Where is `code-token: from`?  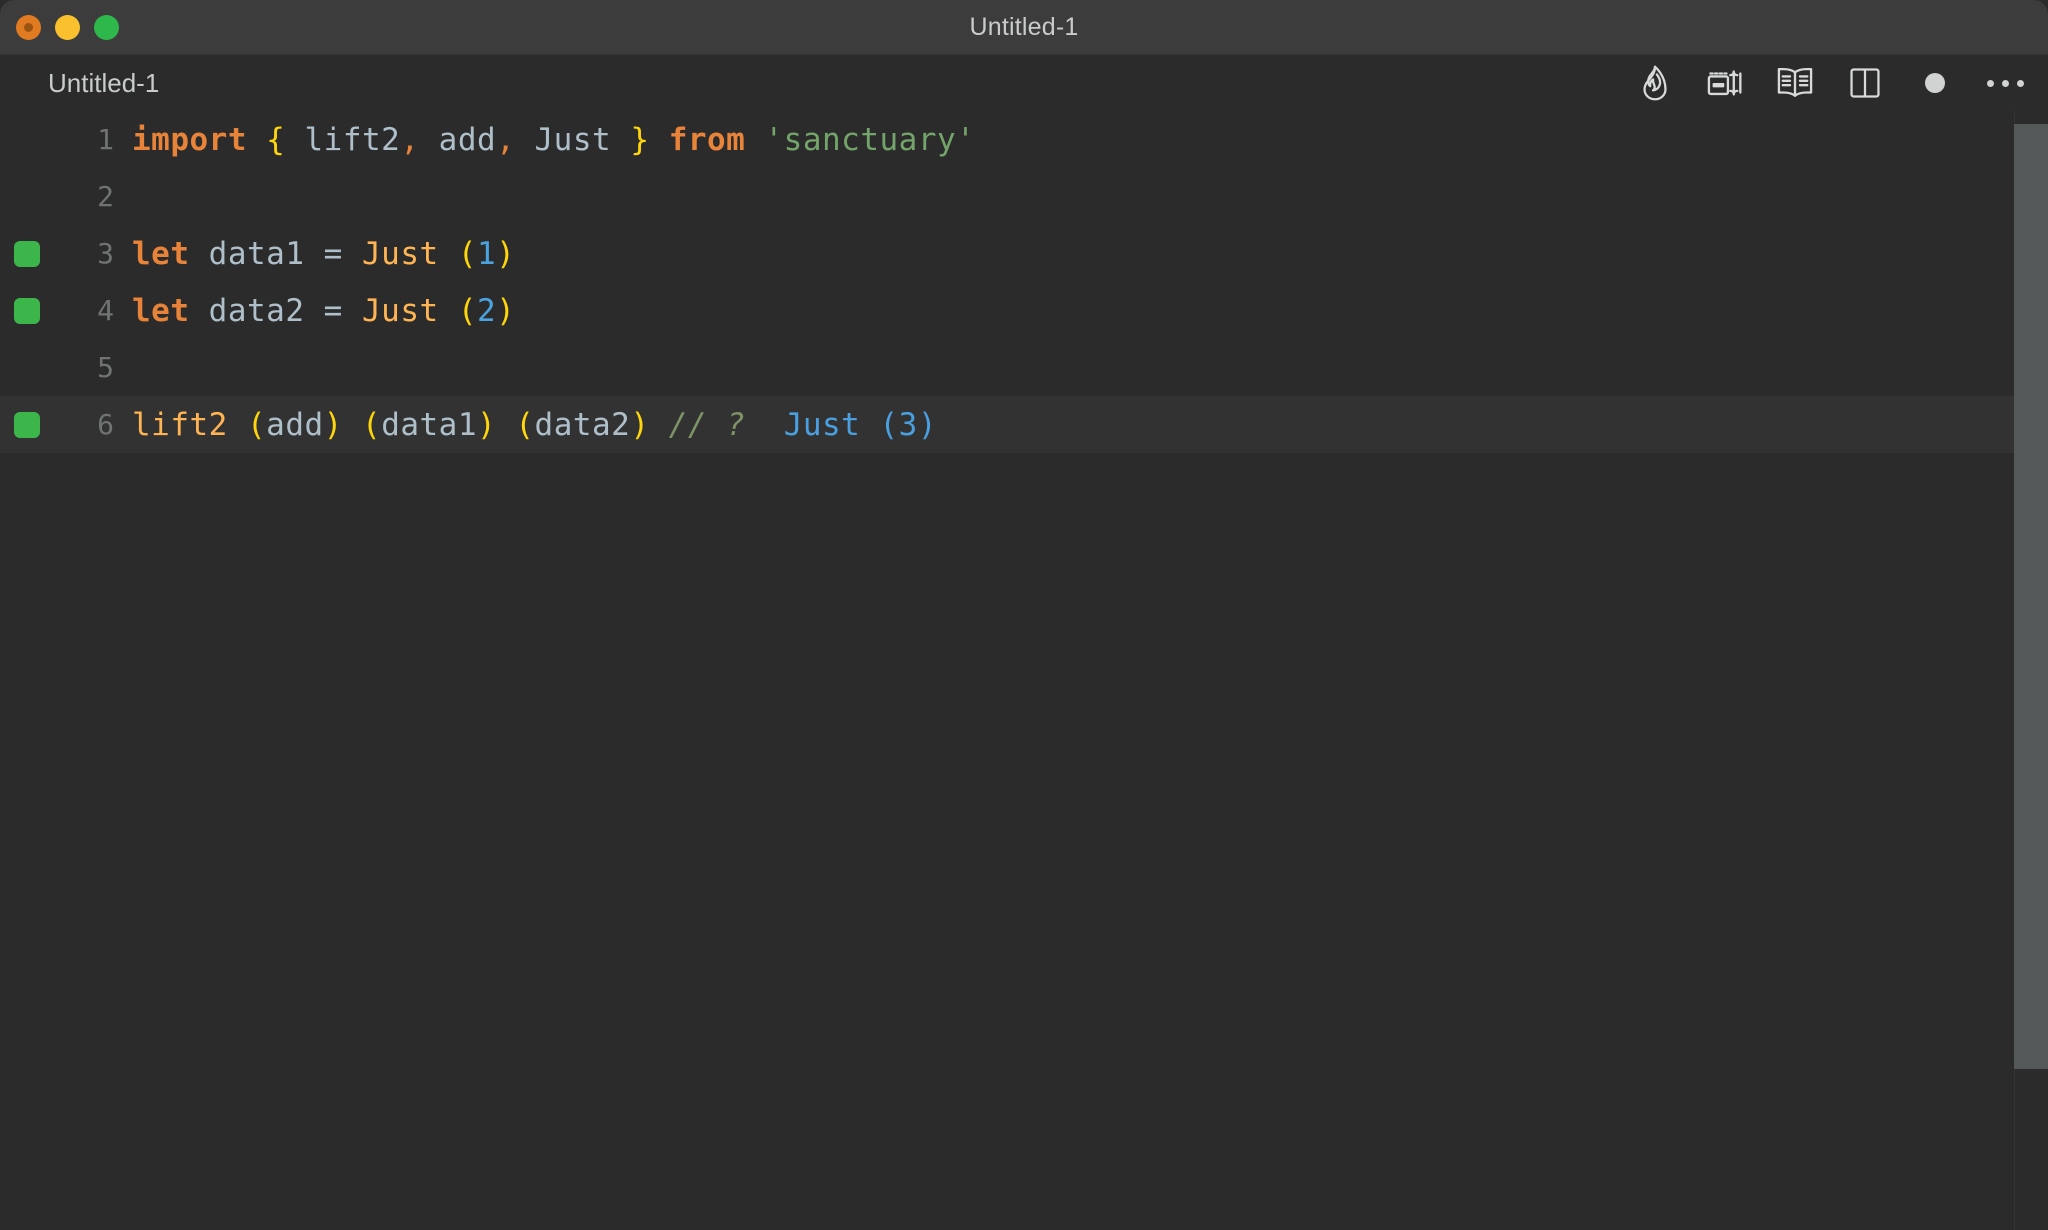 code-token: from is located at coordinates (707, 139).